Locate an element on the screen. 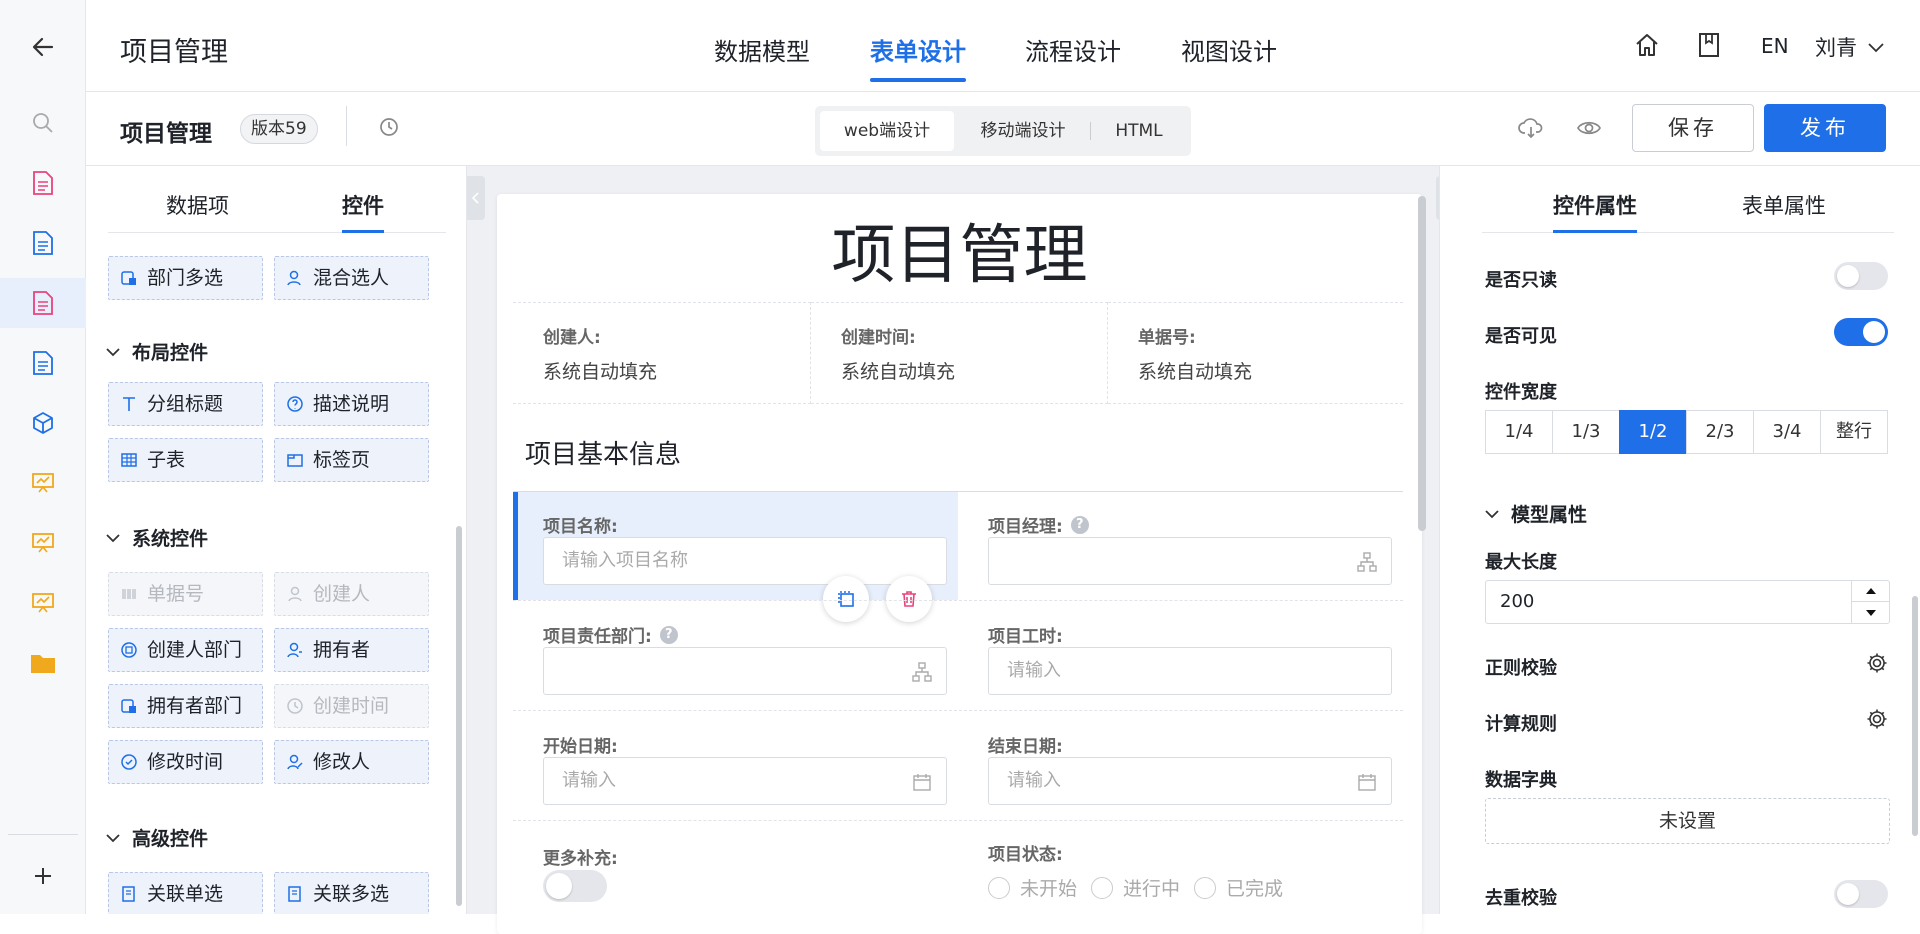 Image resolution: width=1920 pixels, height=934 pixels. section-system-controls: 系统控件 is located at coordinates (157, 537).